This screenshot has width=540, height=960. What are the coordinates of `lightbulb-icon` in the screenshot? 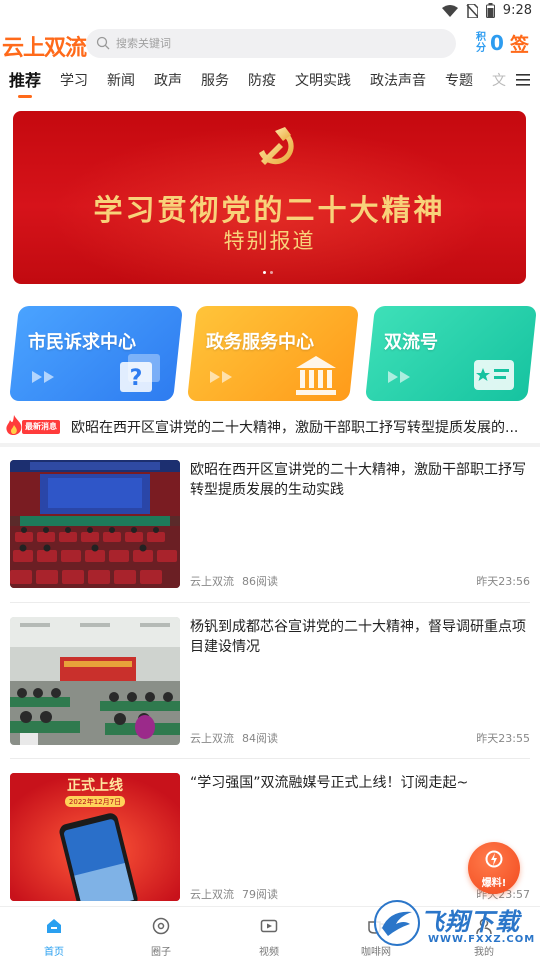 It's located at (494, 859).